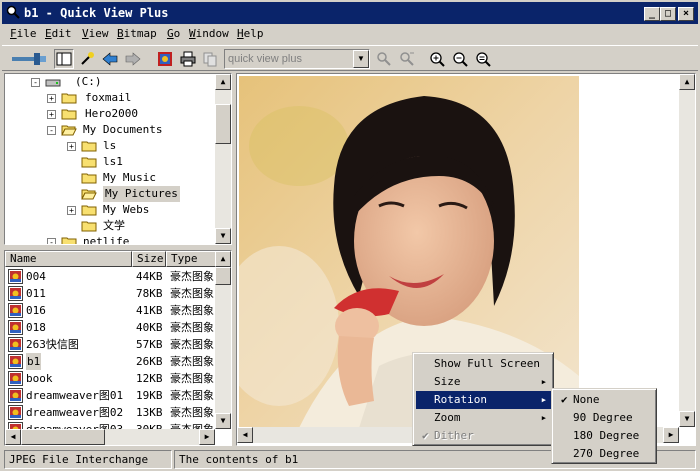  Describe the element at coordinates (460, 59) in the screenshot. I see `zoom-out-icon` at that location.